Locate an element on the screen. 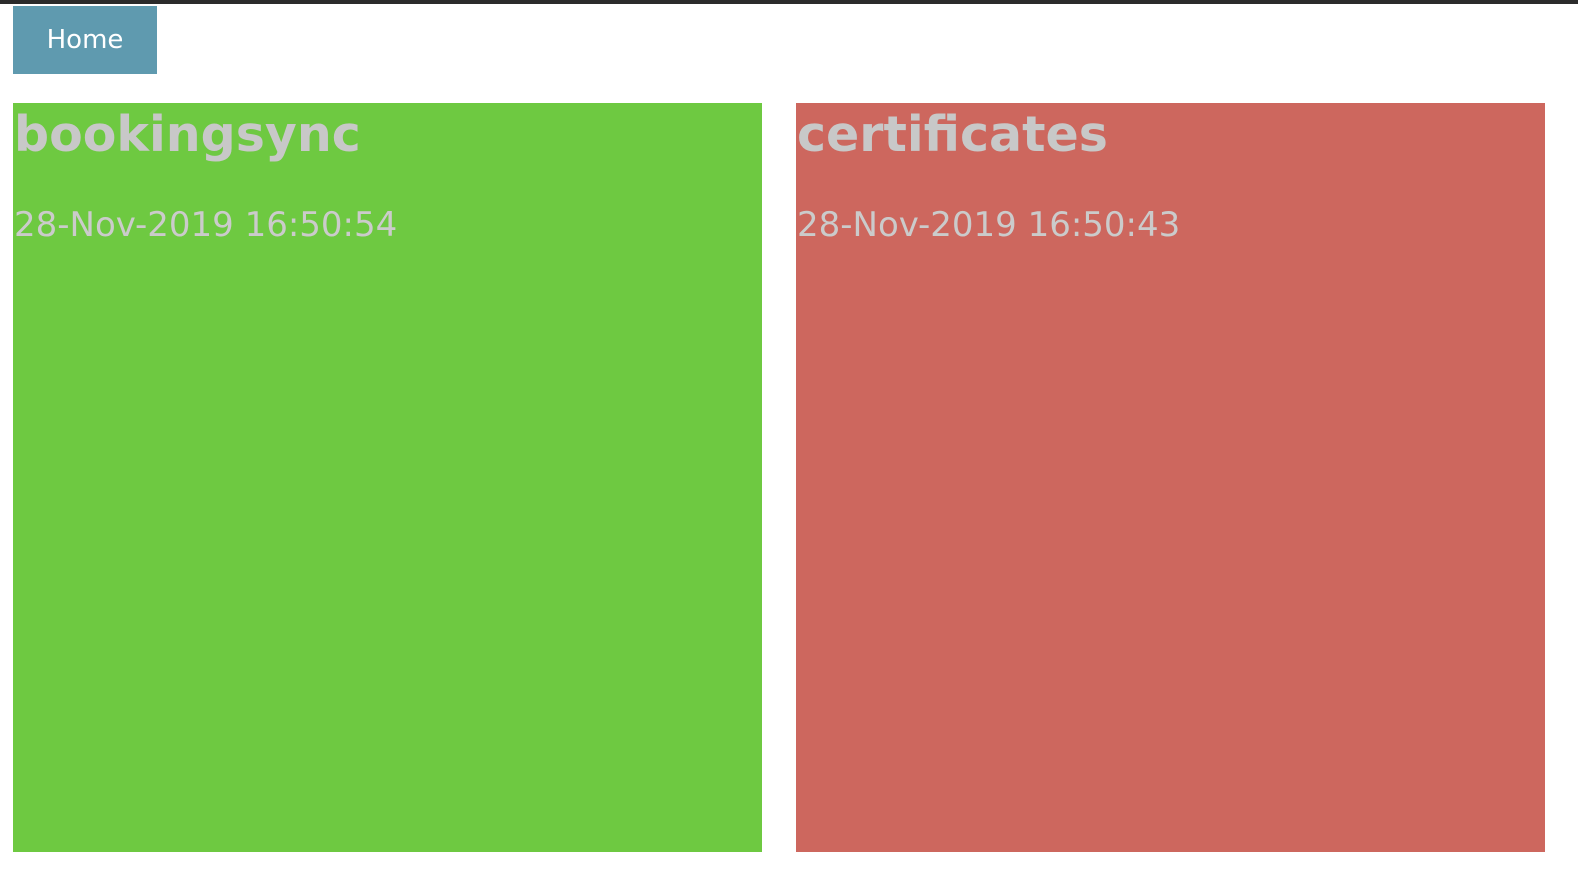  tile-timestamp: 28-Nov-2019 16:50:43 is located at coordinates (989, 225).